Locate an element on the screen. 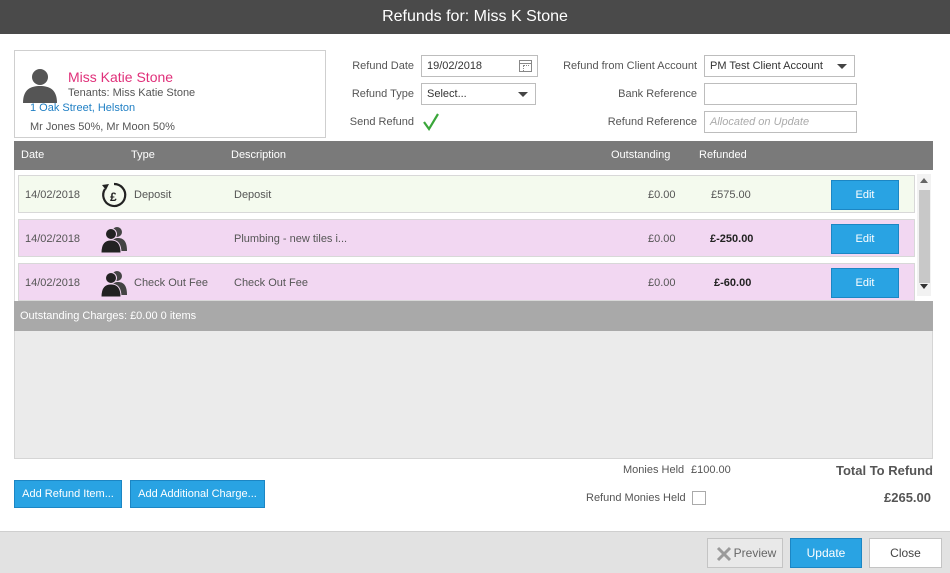 This screenshot has height=573, width=950. dialog-footer: Preview Update Close is located at coordinates (475, 552).